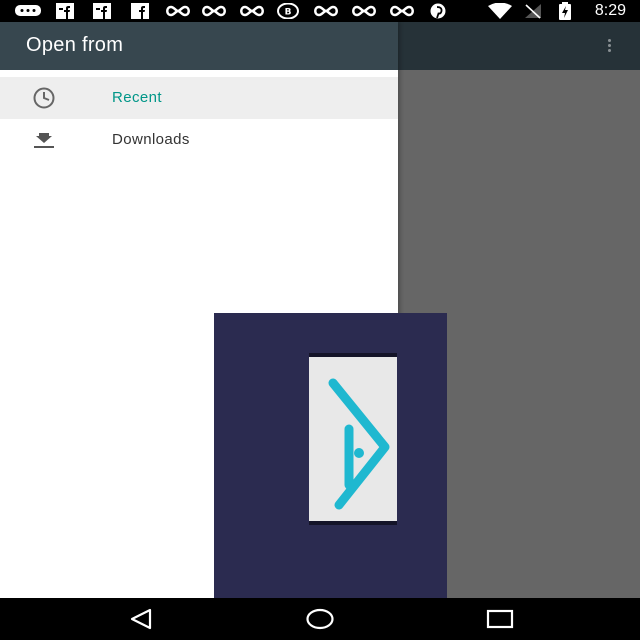 This screenshot has width=640, height=640. What do you see at coordinates (137, 97) in the screenshot?
I see `drawer-item-label: Recent` at bounding box center [137, 97].